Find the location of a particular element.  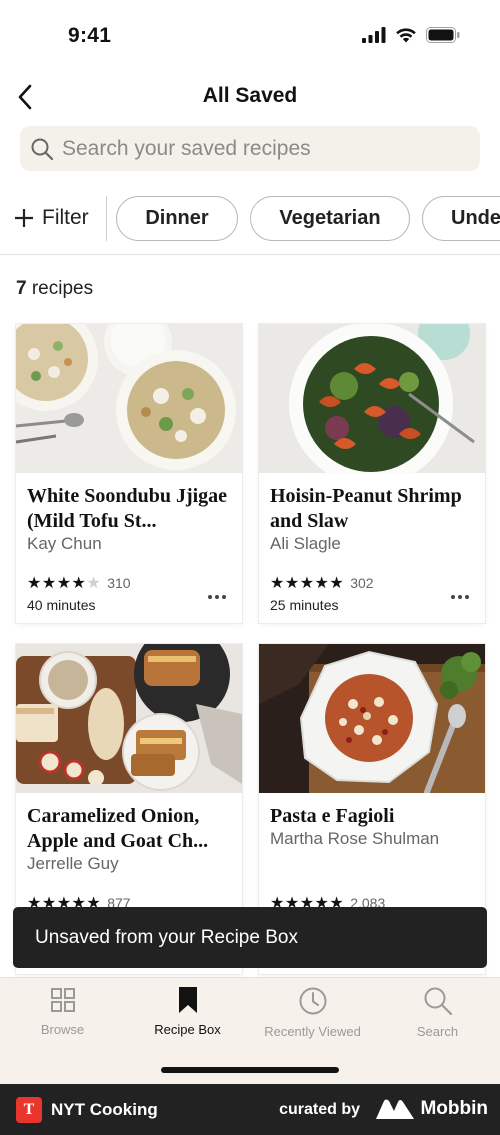

recipe-rating: ★★★★★ 310 is located at coordinates (79, 583).